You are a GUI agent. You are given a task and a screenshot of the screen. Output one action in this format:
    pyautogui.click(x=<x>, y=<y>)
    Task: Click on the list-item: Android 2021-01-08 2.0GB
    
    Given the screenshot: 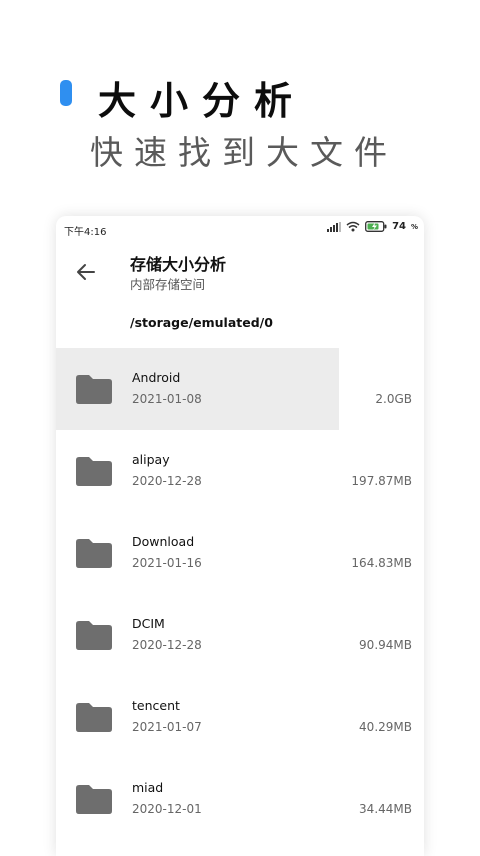 What is the action you would take?
    pyautogui.click(x=240, y=389)
    